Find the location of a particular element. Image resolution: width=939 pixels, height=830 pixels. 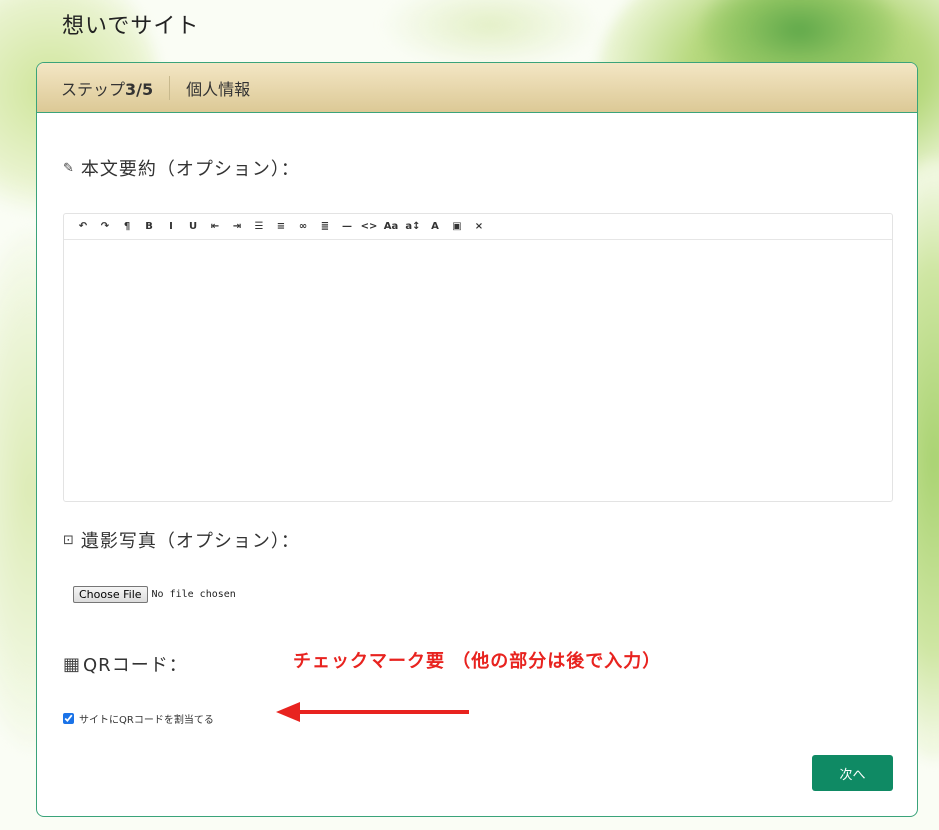

step-name: 個人情報 is located at coordinates (218, 89).